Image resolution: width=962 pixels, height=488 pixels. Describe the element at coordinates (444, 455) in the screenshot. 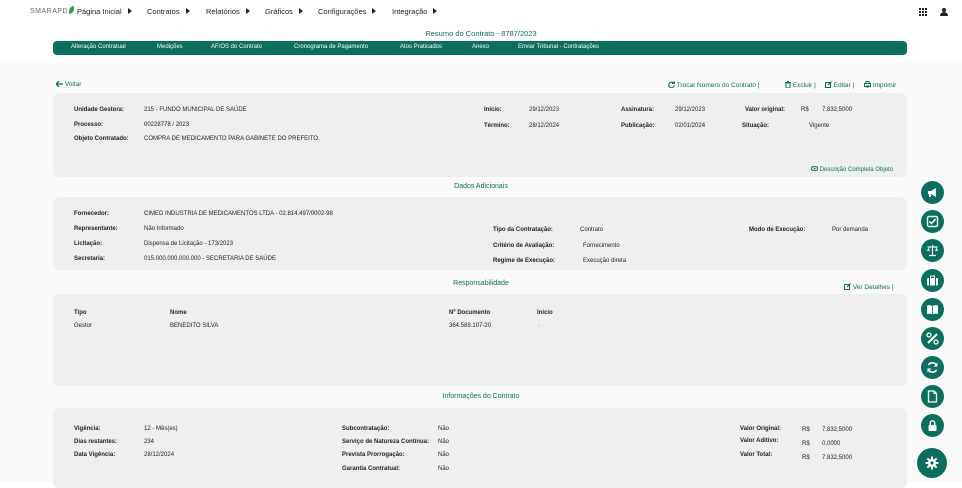

I see `prorrogacao-value: Não` at that location.